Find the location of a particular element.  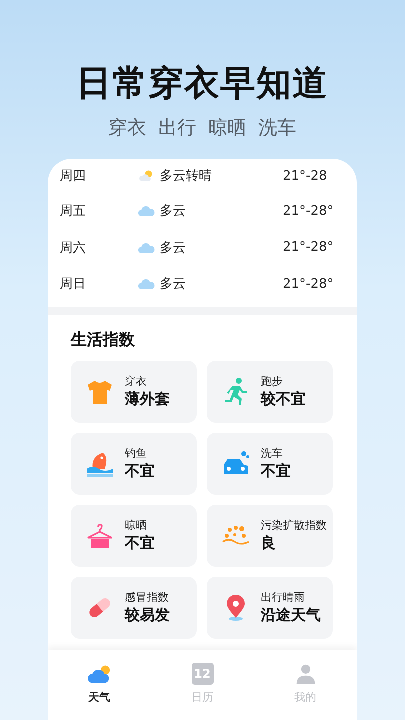

calendar-icon: 12 is located at coordinates (203, 674).